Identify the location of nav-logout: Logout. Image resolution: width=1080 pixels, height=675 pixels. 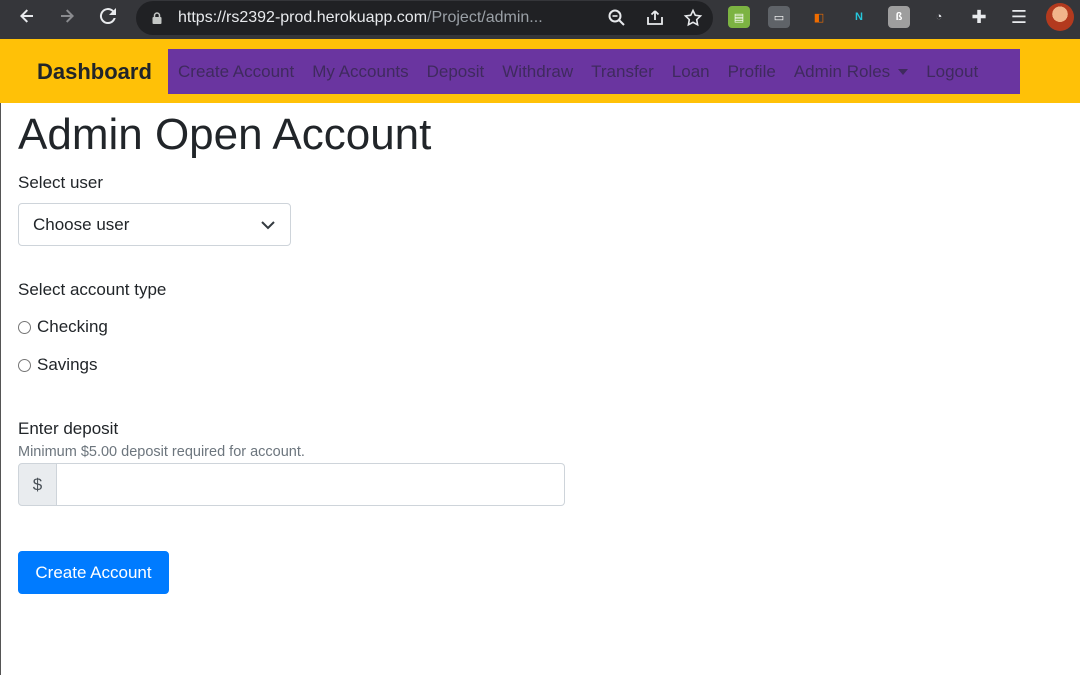
(952, 72).